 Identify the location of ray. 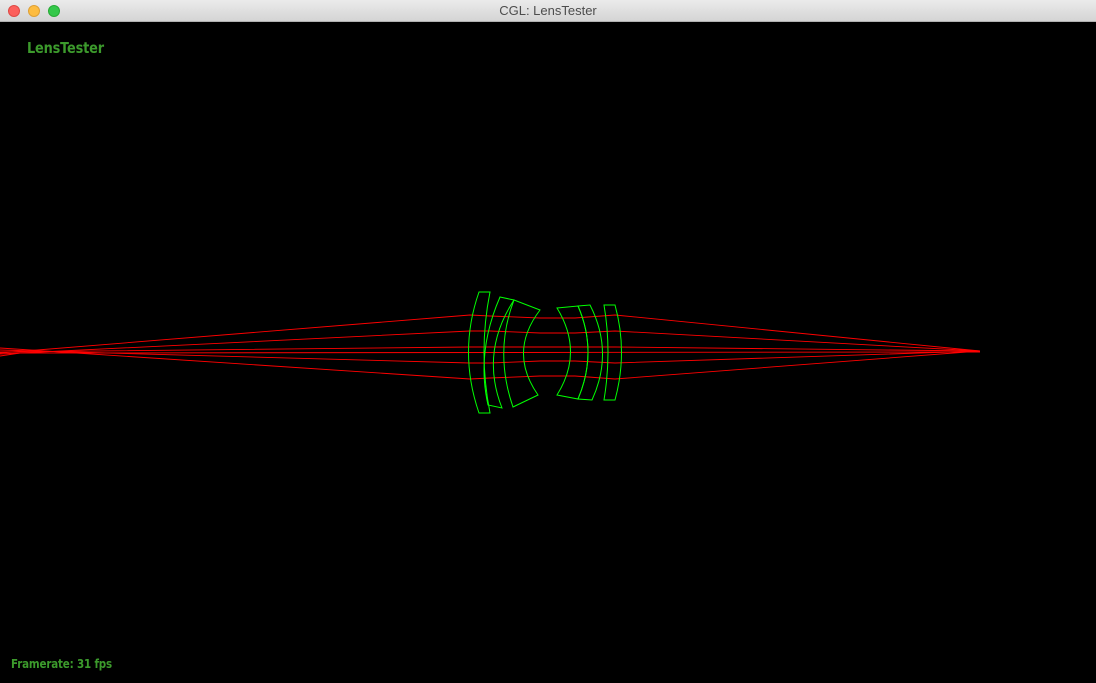
(490, 349).